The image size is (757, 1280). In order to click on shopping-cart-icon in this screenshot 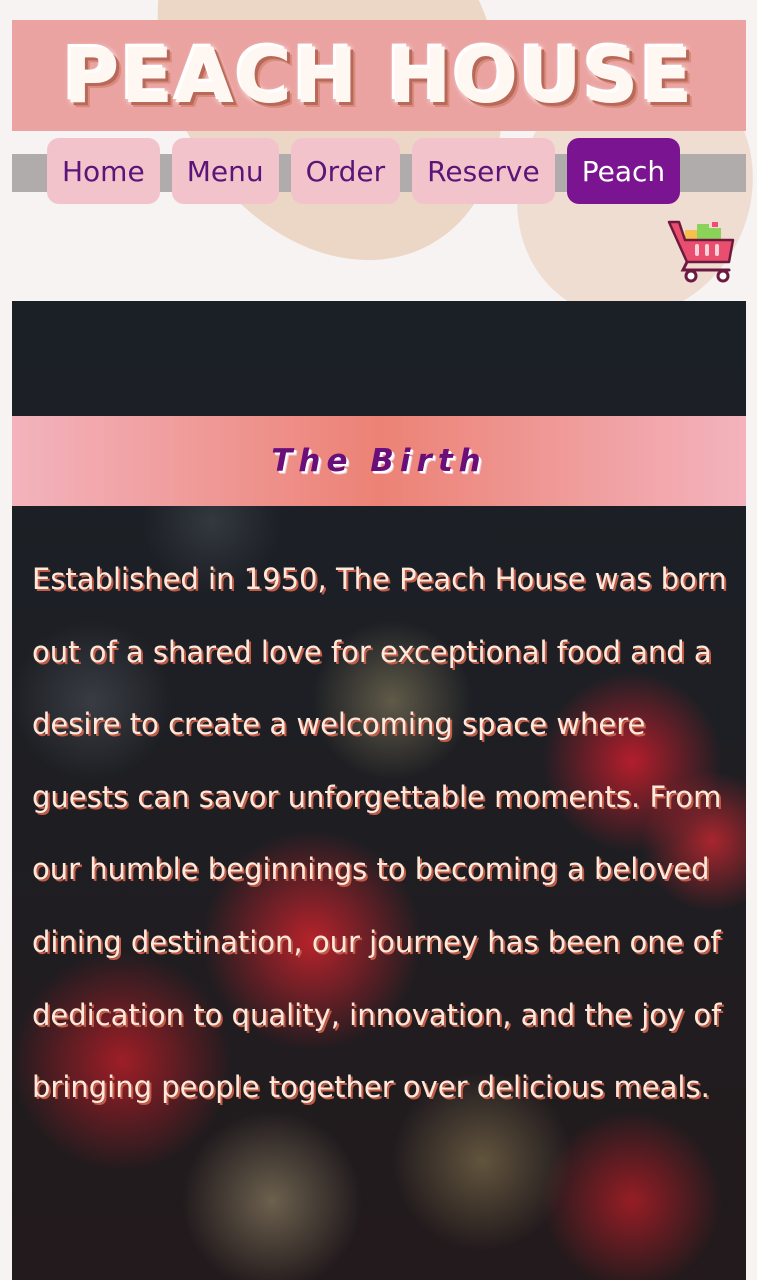, I will do `click(701, 251)`.